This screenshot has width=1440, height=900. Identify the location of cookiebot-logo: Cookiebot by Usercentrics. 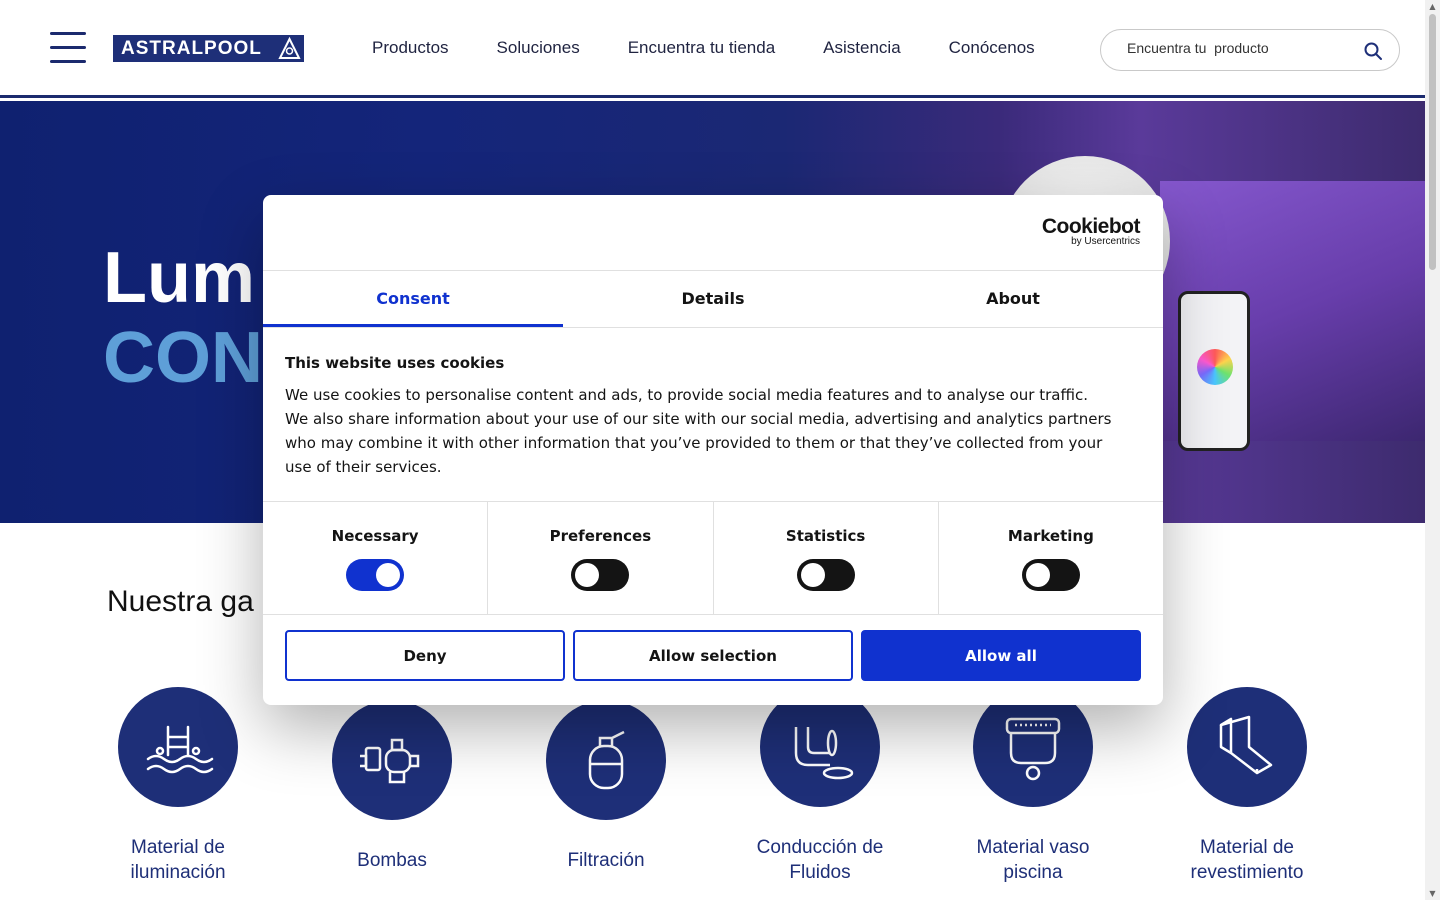
(1091, 231).